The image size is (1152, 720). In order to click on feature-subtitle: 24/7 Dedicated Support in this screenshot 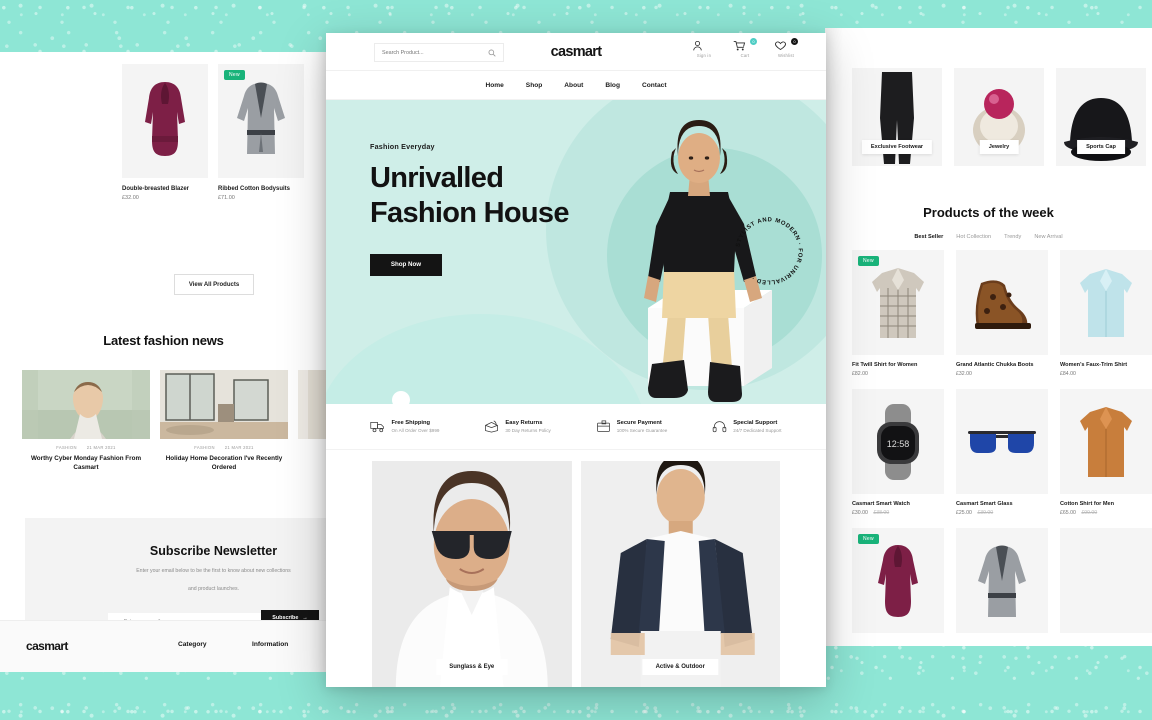, I will do `click(757, 431)`.